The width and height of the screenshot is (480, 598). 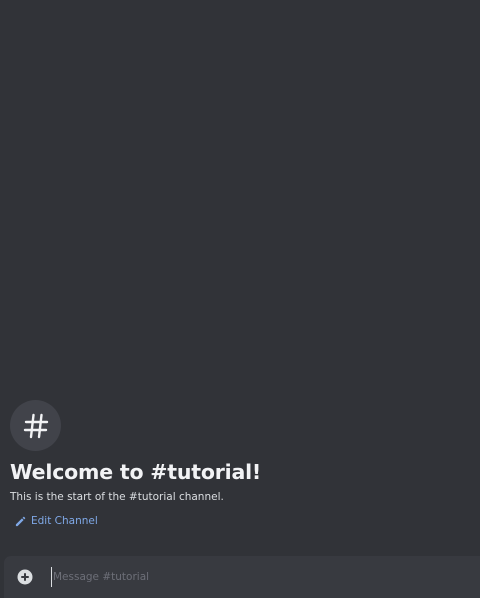 I want to click on attach-button, so click(x=25, y=577).